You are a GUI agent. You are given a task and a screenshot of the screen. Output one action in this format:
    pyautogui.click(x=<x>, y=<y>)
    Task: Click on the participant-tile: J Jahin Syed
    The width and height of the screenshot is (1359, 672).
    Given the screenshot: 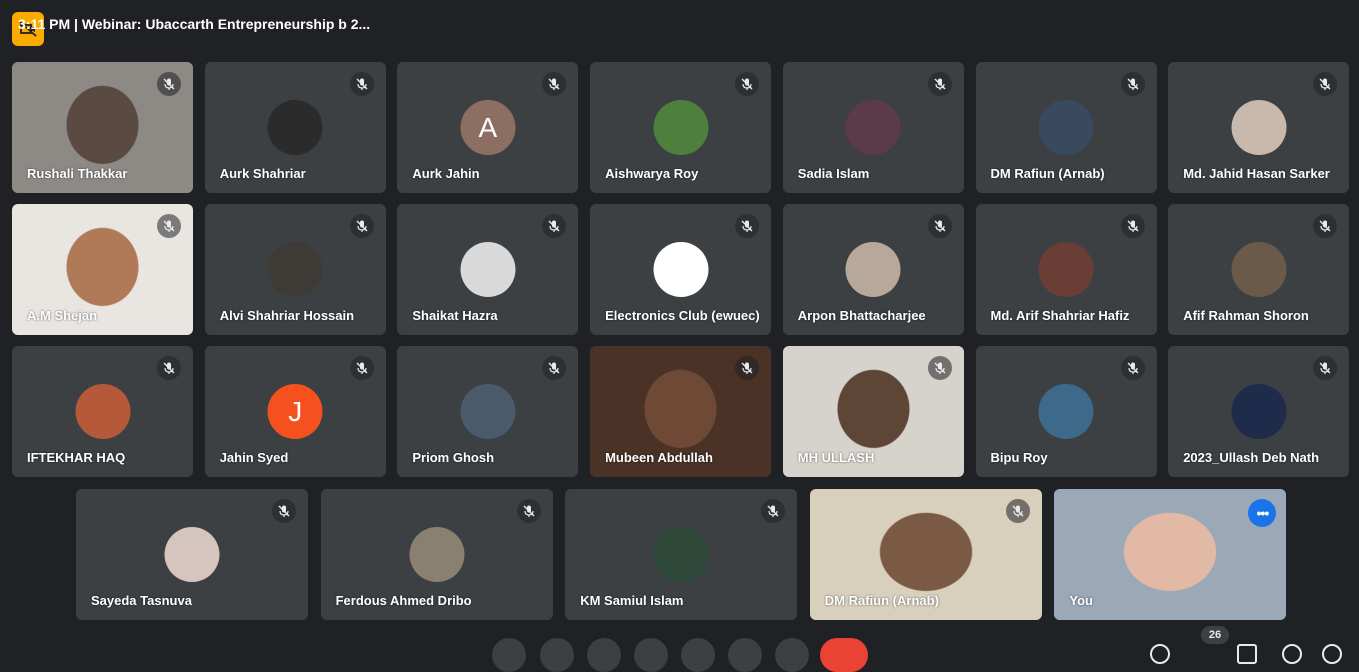 What is the action you would take?
    pyautogui.click(x=295, y=411)
    